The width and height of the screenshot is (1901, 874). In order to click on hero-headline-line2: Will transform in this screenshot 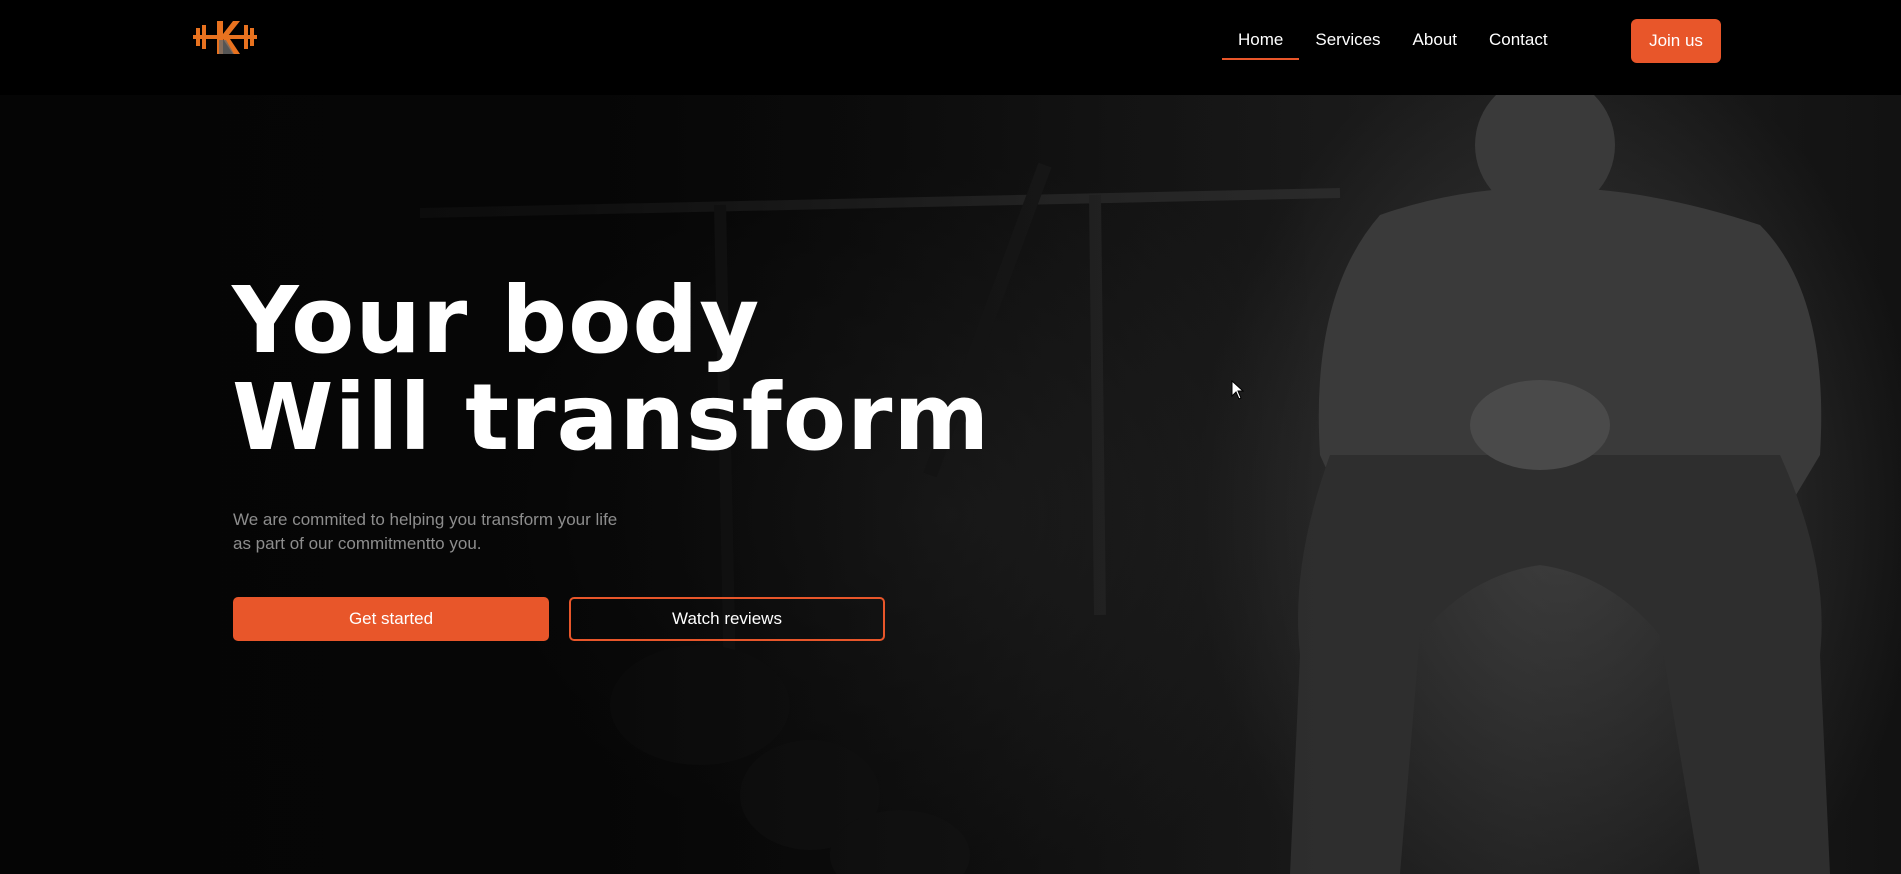, I will do `click(611, 417)`.